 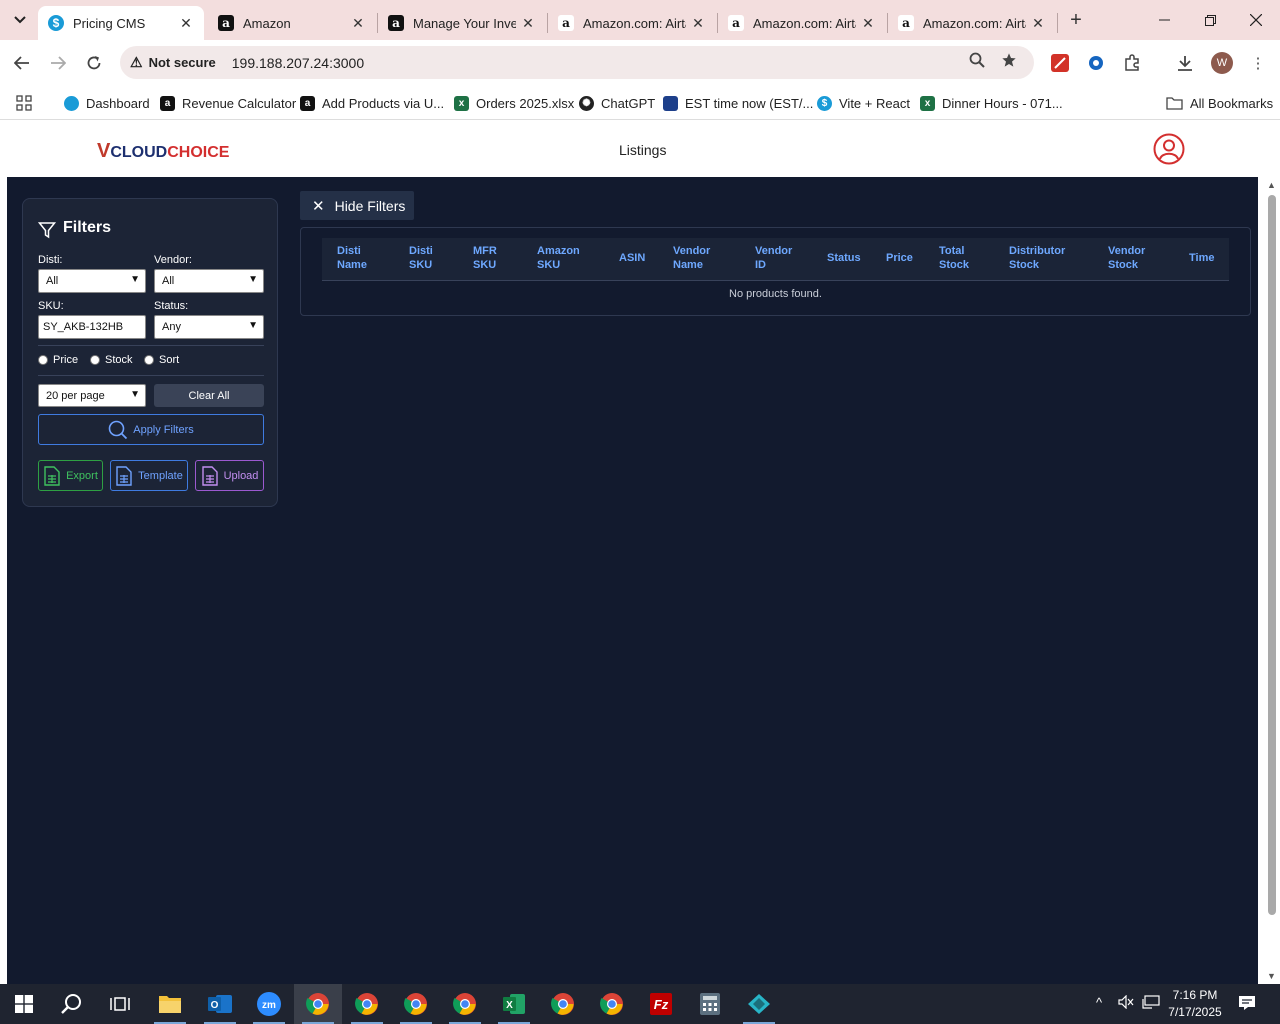 What do you see at coordinates (899, 258) in the screenshot?
I see `column-header-price: Price` at bounding box center [899, 258].